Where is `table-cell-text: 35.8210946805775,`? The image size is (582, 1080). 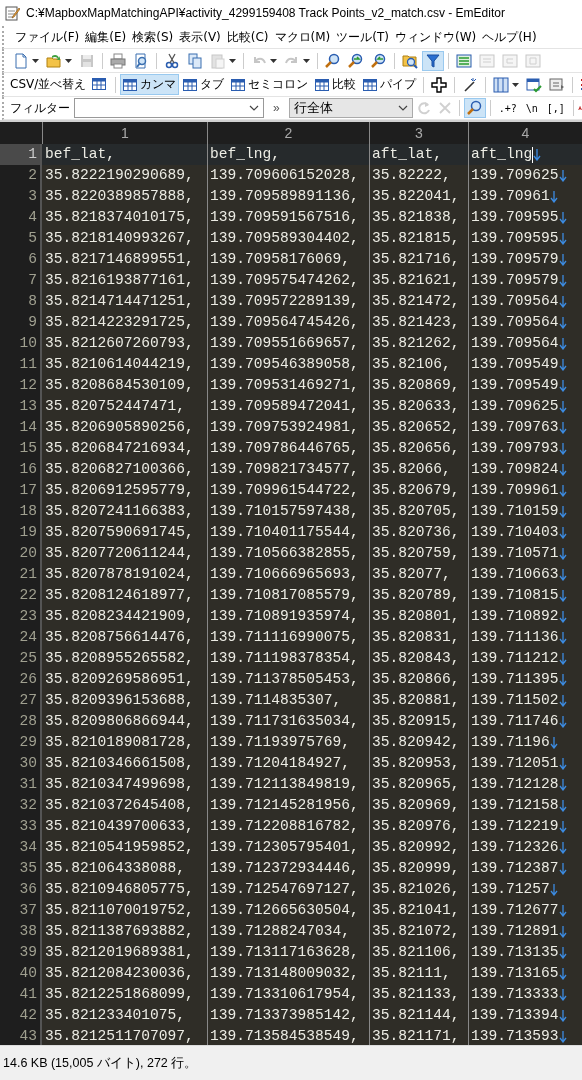
table-cell-text: 35.8210946805775, is located at coordinates (119, 889).